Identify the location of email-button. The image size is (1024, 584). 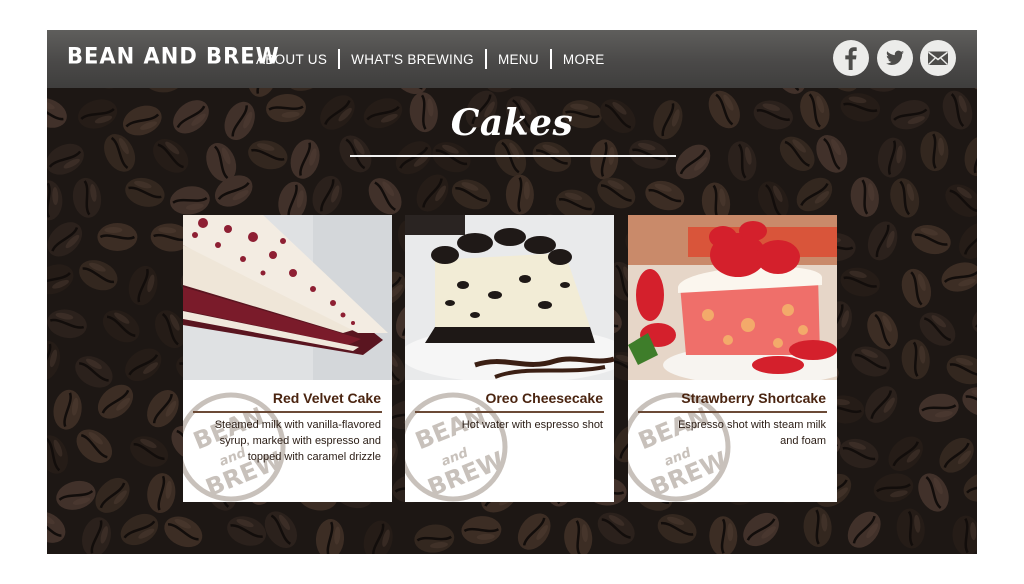
(938, 58).